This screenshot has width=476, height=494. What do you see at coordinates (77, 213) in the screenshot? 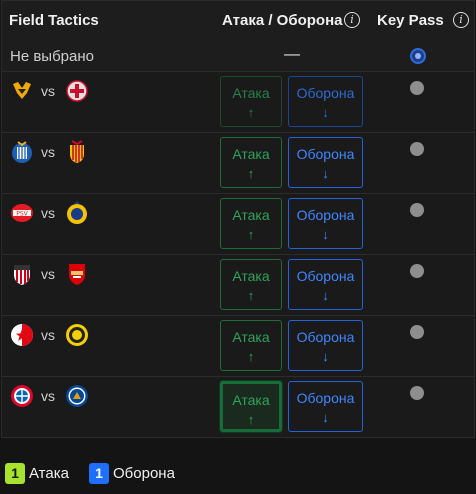
I see `union-sg-logo` at bounding box center [77, 213].